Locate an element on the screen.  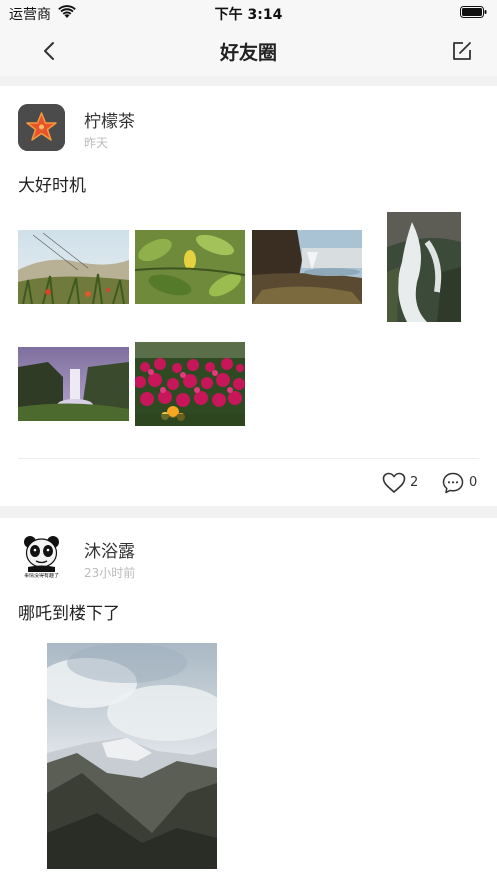
battery-icon is located at coordinates (473, 12).